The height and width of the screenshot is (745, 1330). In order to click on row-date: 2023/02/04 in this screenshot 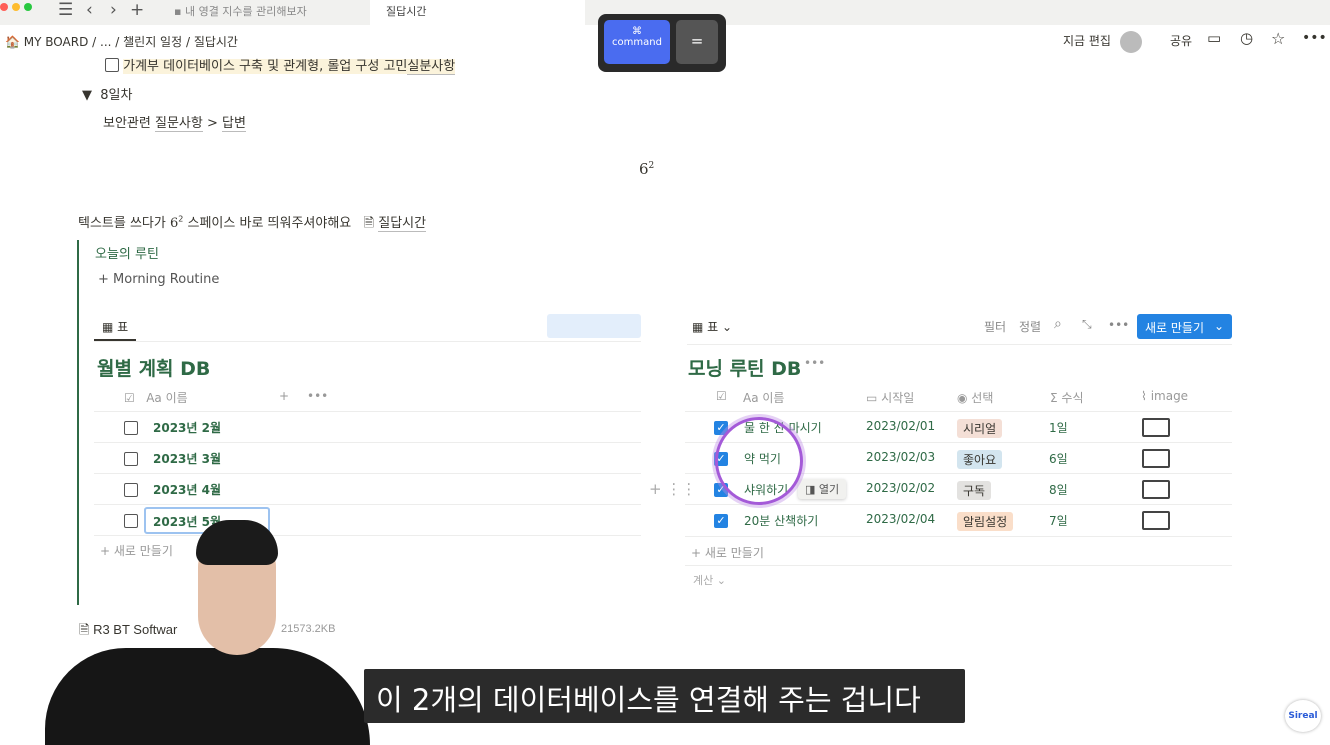, I will do `click(900, 519)`.